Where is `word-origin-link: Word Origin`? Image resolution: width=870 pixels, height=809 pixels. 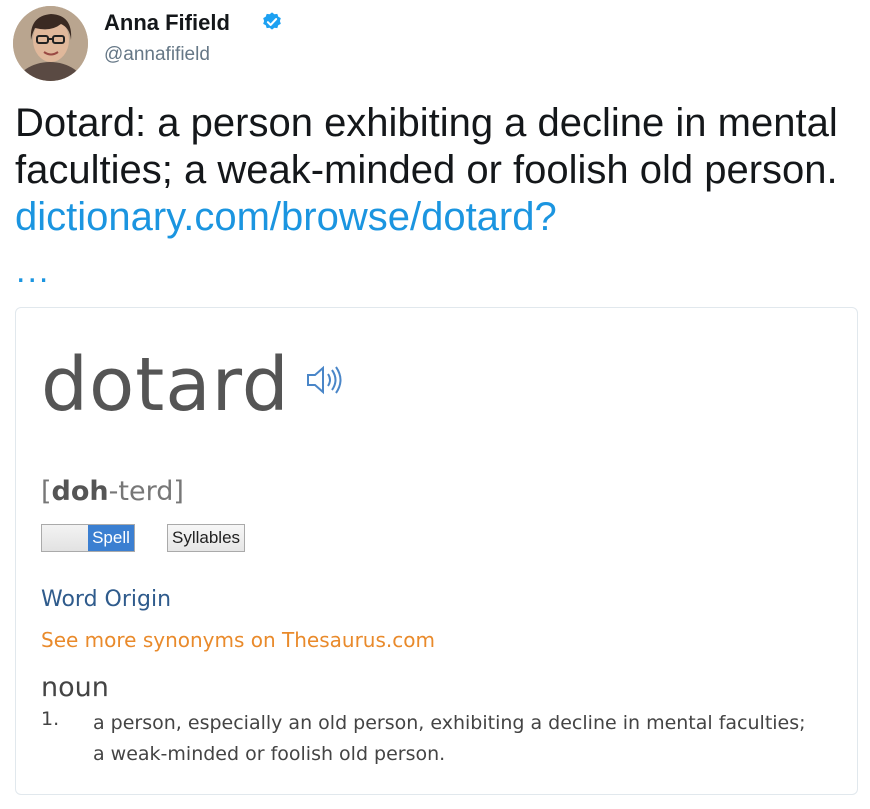 word-origin-link: Word Origin is located at coordinates (106, 599).